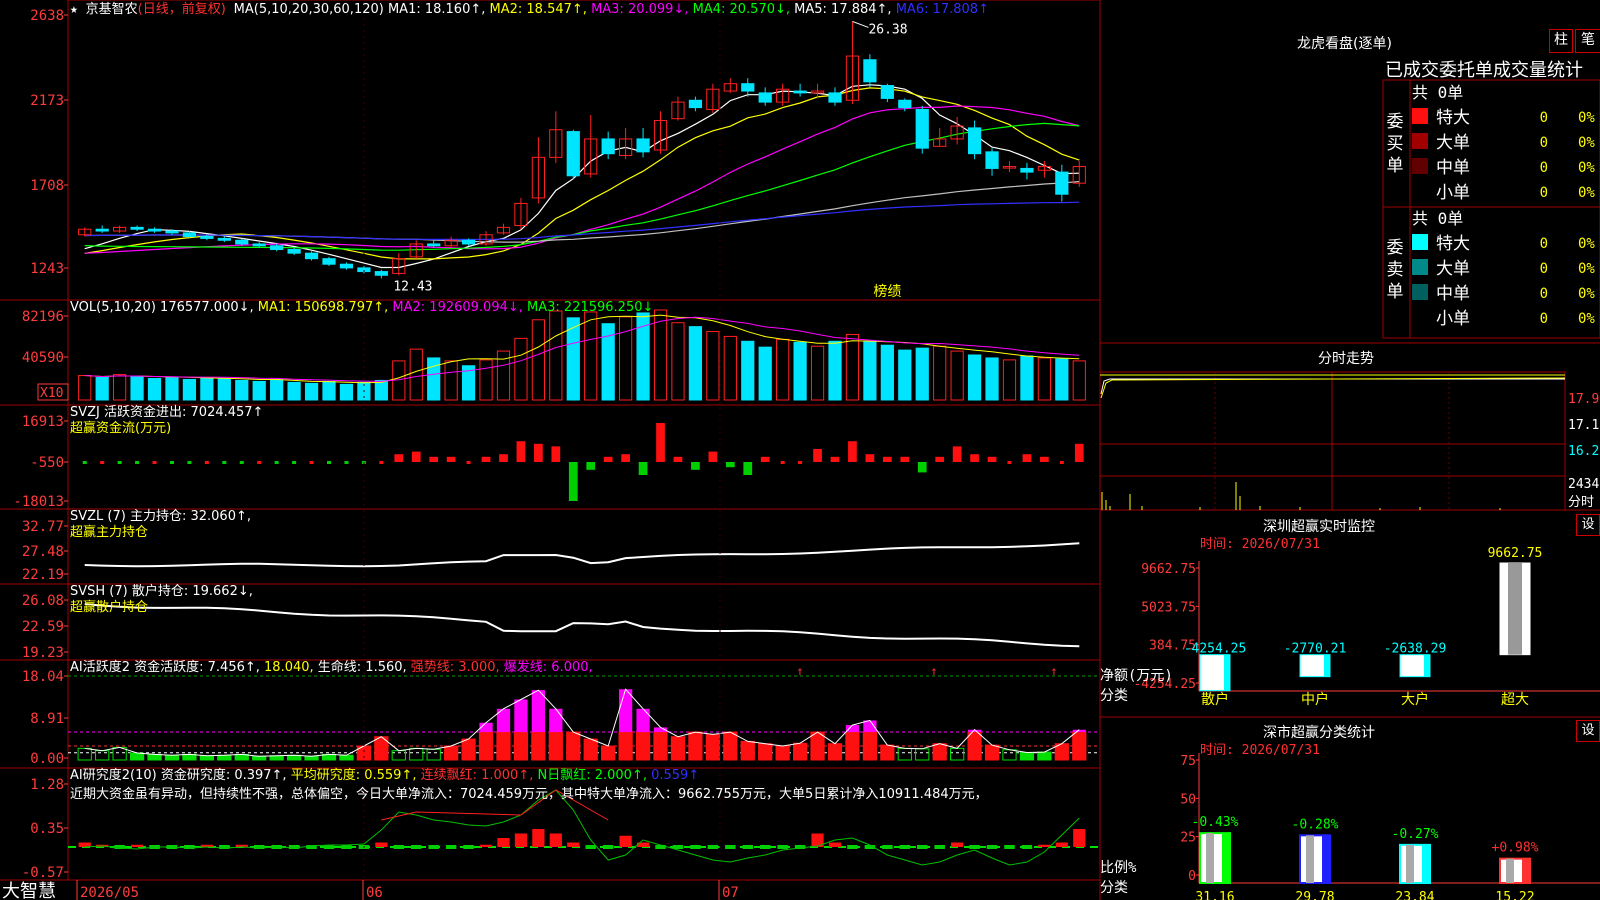 The width and height of the screenshot is (1600, 900). I want to click on ai1-burst-bar, so click(643, 720).